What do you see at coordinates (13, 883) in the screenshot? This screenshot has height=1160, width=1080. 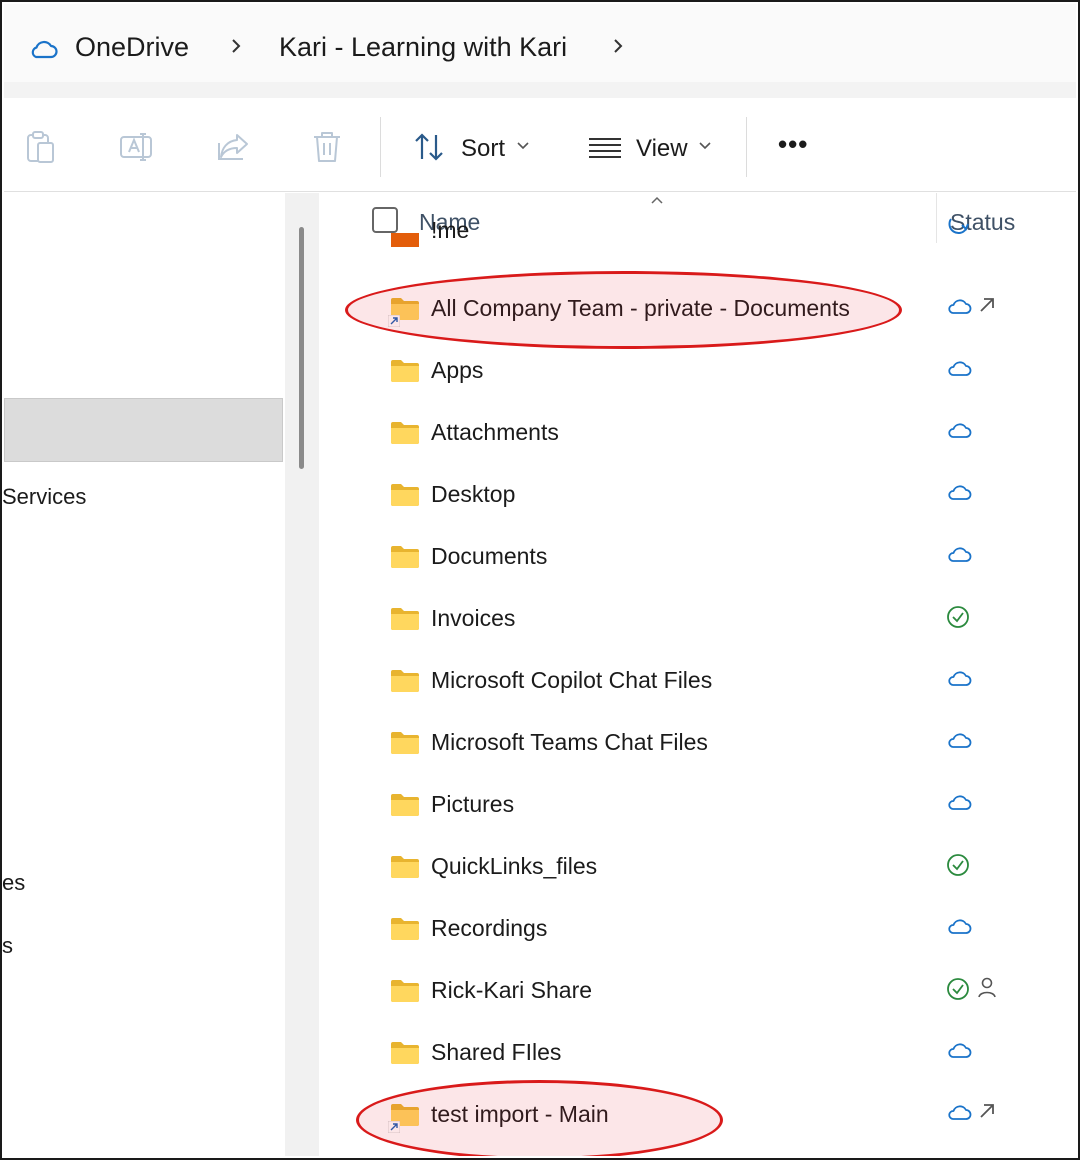 I see `nav-item-partial: es` at bounding box center [13, 883].